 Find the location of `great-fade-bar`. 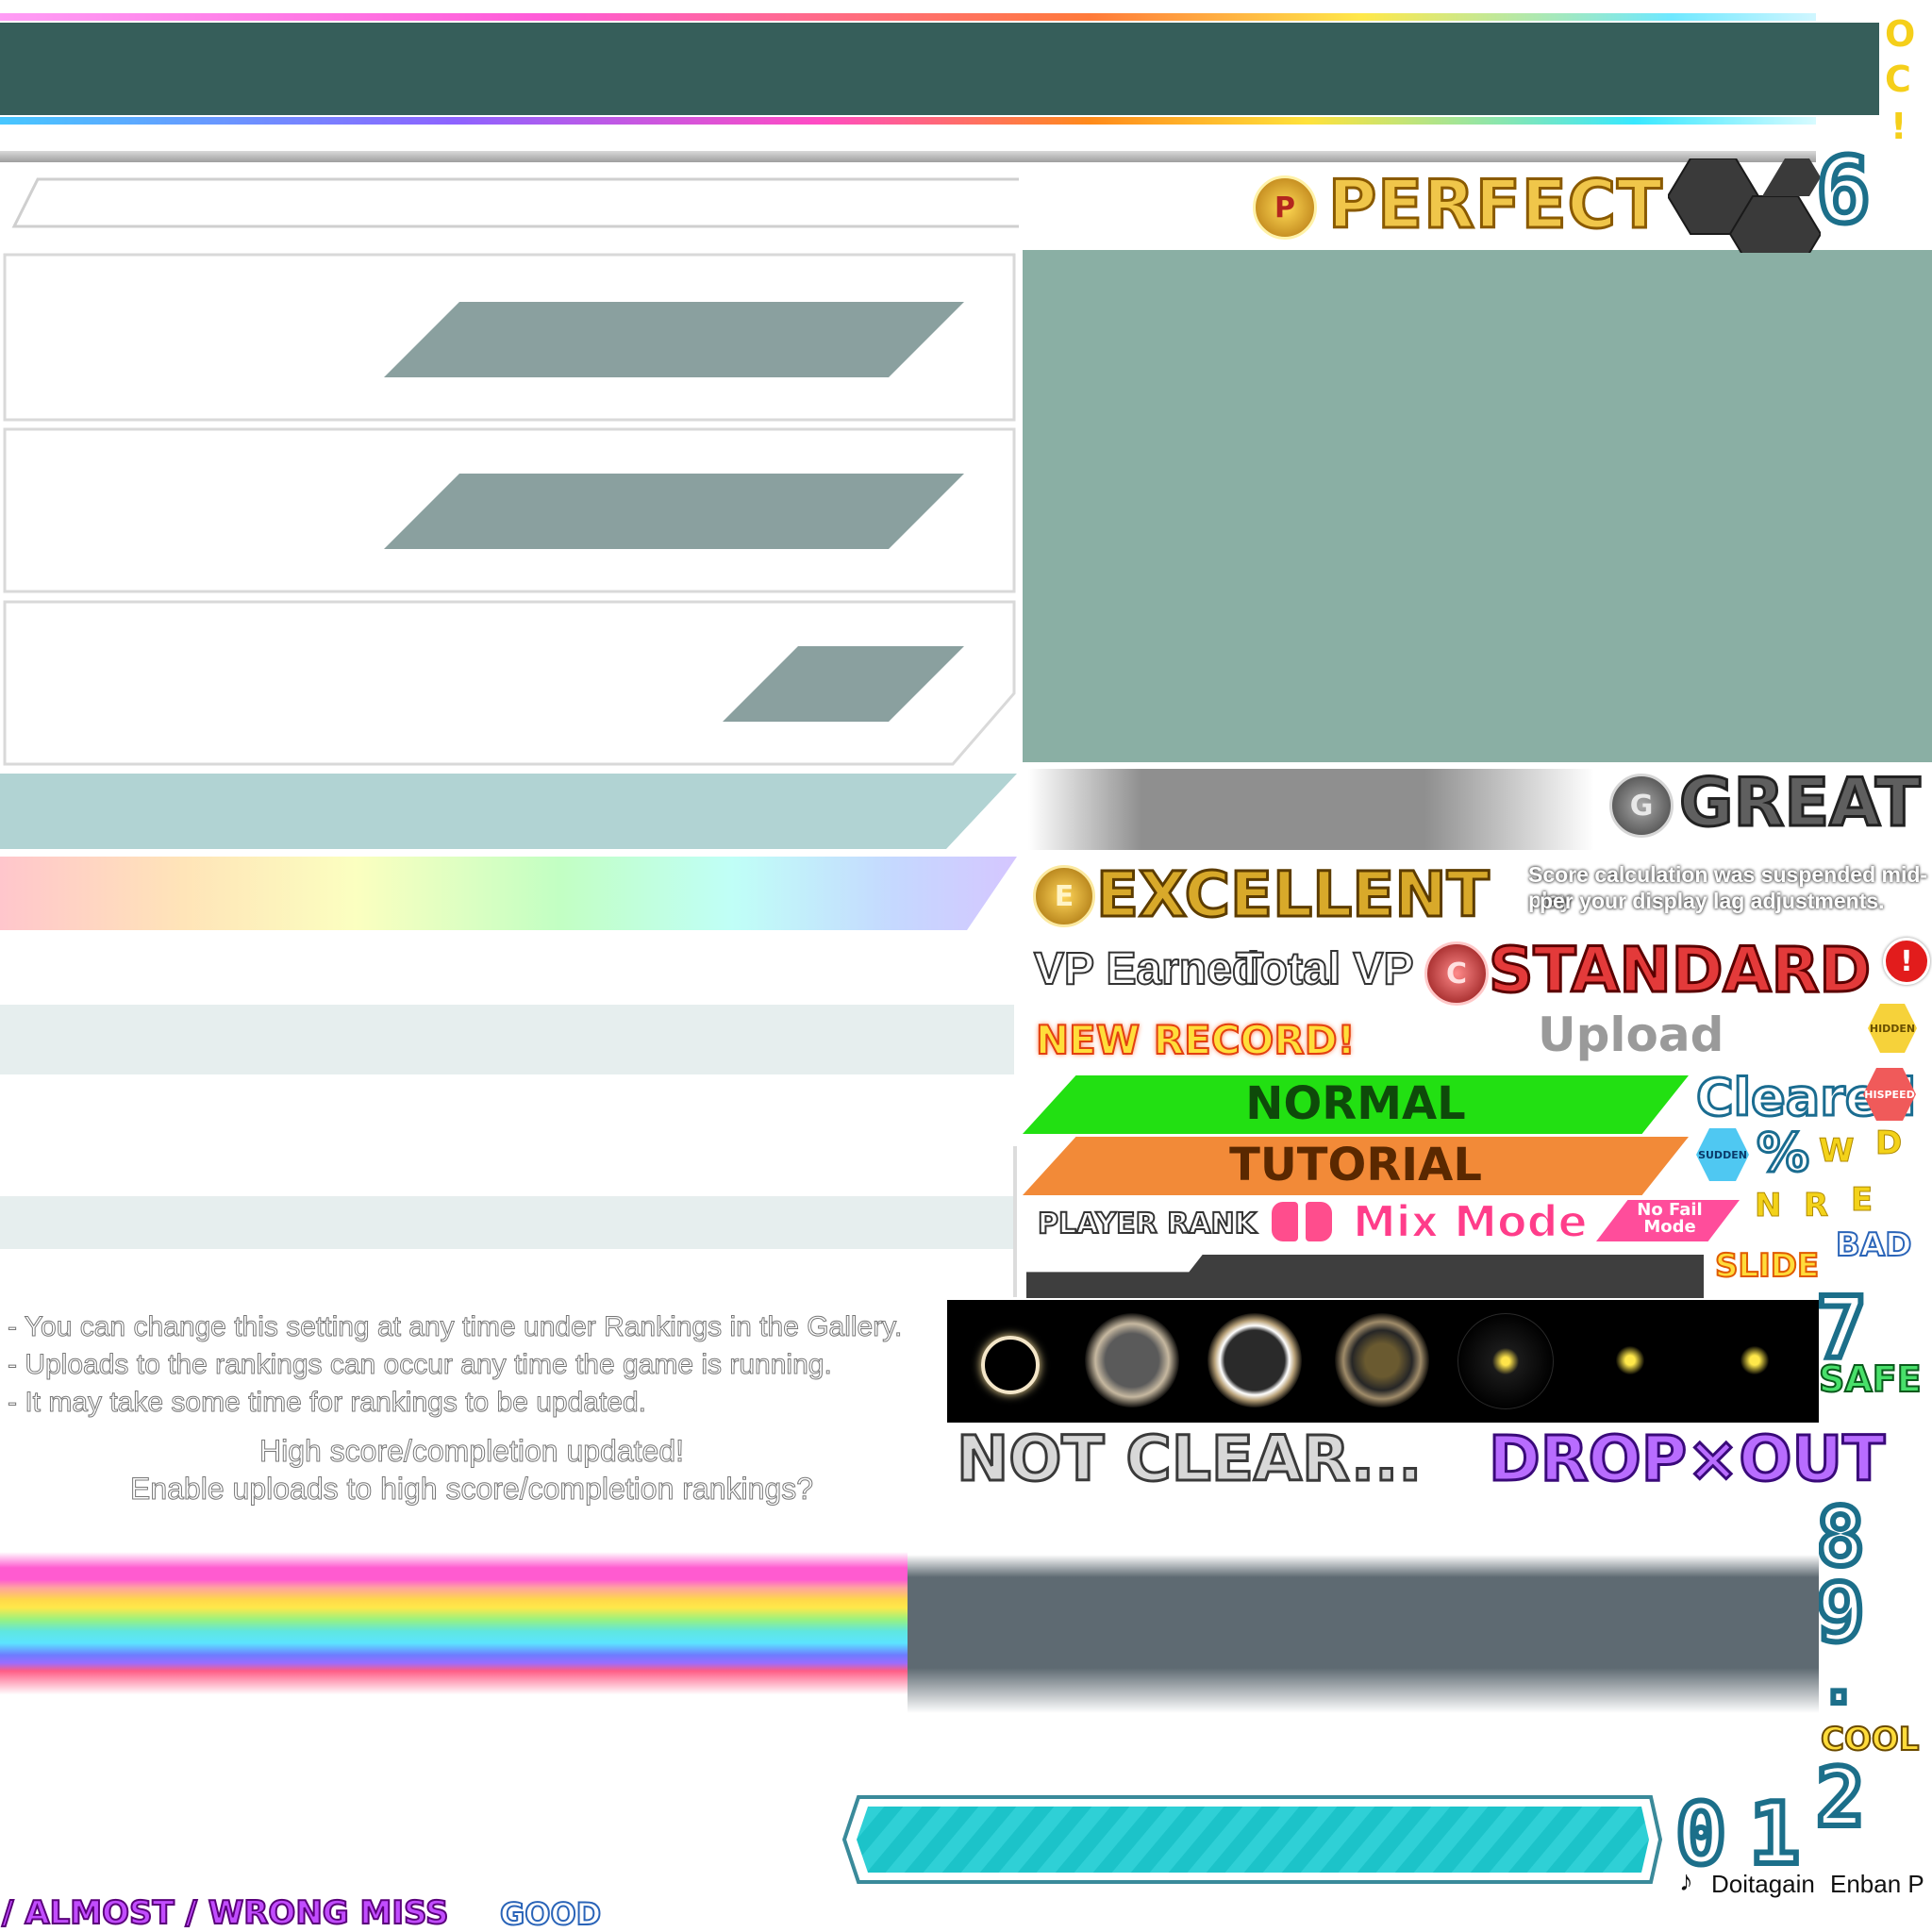

great-fade-bar is located at coordinates (1311, 810).